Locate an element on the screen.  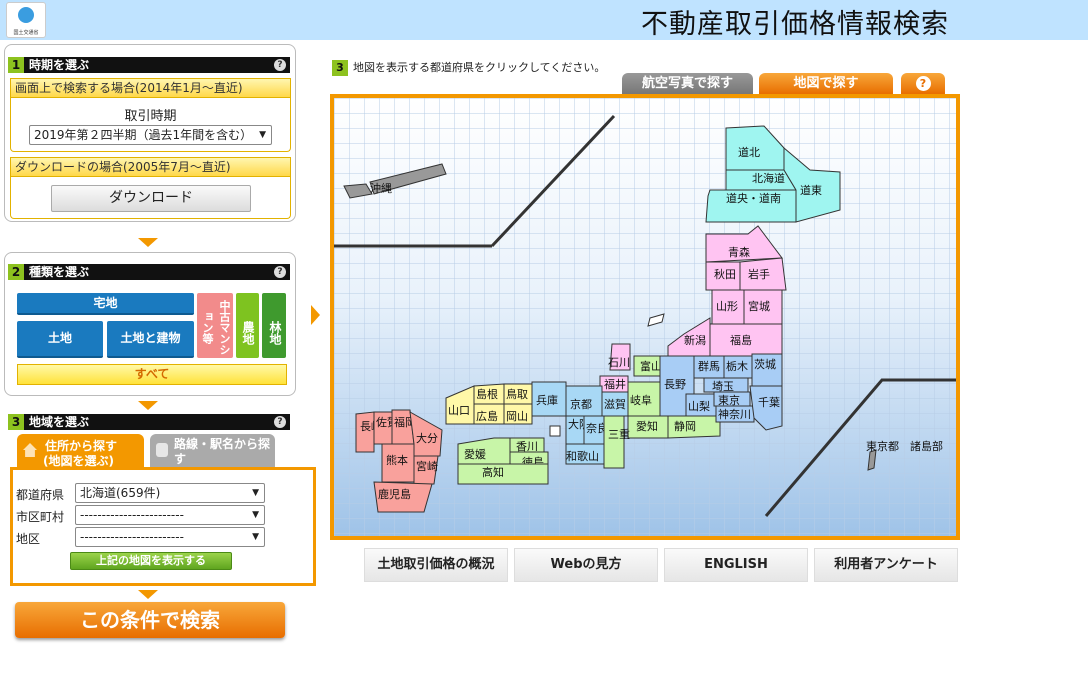
pref-hyogo: 兵庫 is located at coordinates (549, 399).